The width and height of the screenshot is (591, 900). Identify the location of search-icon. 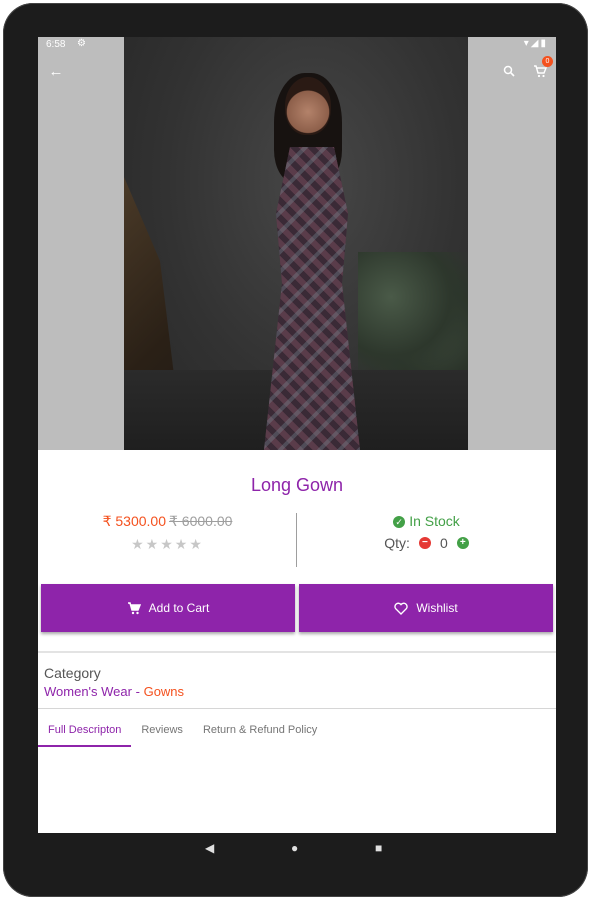
(509, 71).